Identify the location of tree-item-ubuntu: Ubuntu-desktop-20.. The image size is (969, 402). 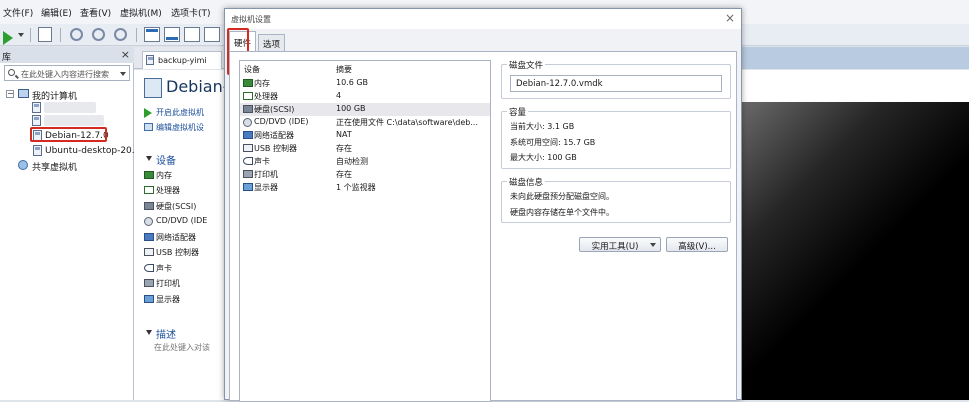
(90, 151).